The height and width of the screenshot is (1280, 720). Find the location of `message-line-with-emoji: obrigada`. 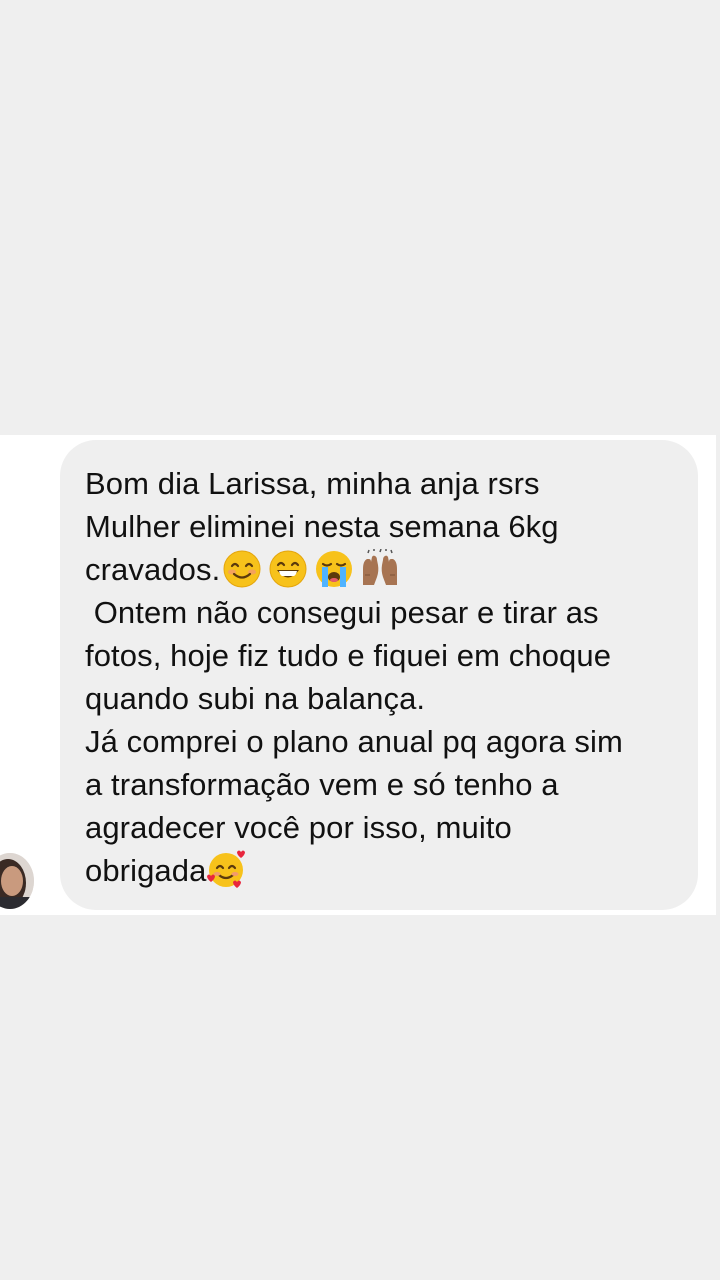

message-line-with-emoji: obrigada is located at coordinates (382, 870).